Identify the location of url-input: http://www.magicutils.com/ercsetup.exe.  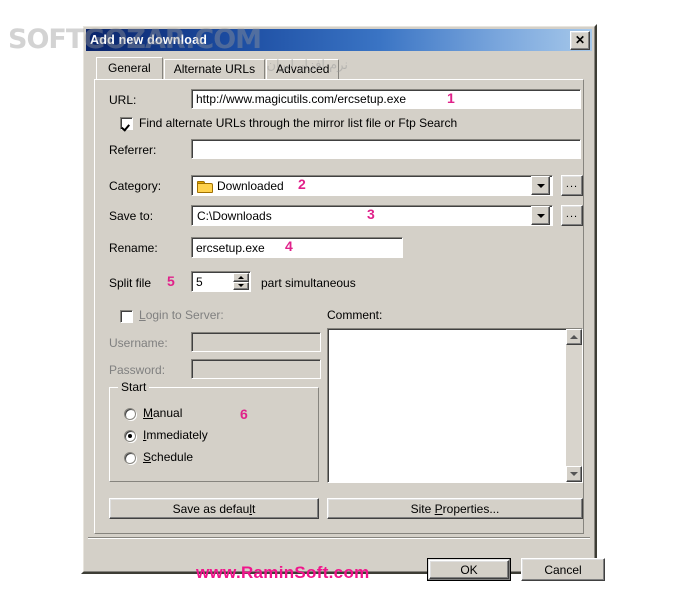
(386, 99).